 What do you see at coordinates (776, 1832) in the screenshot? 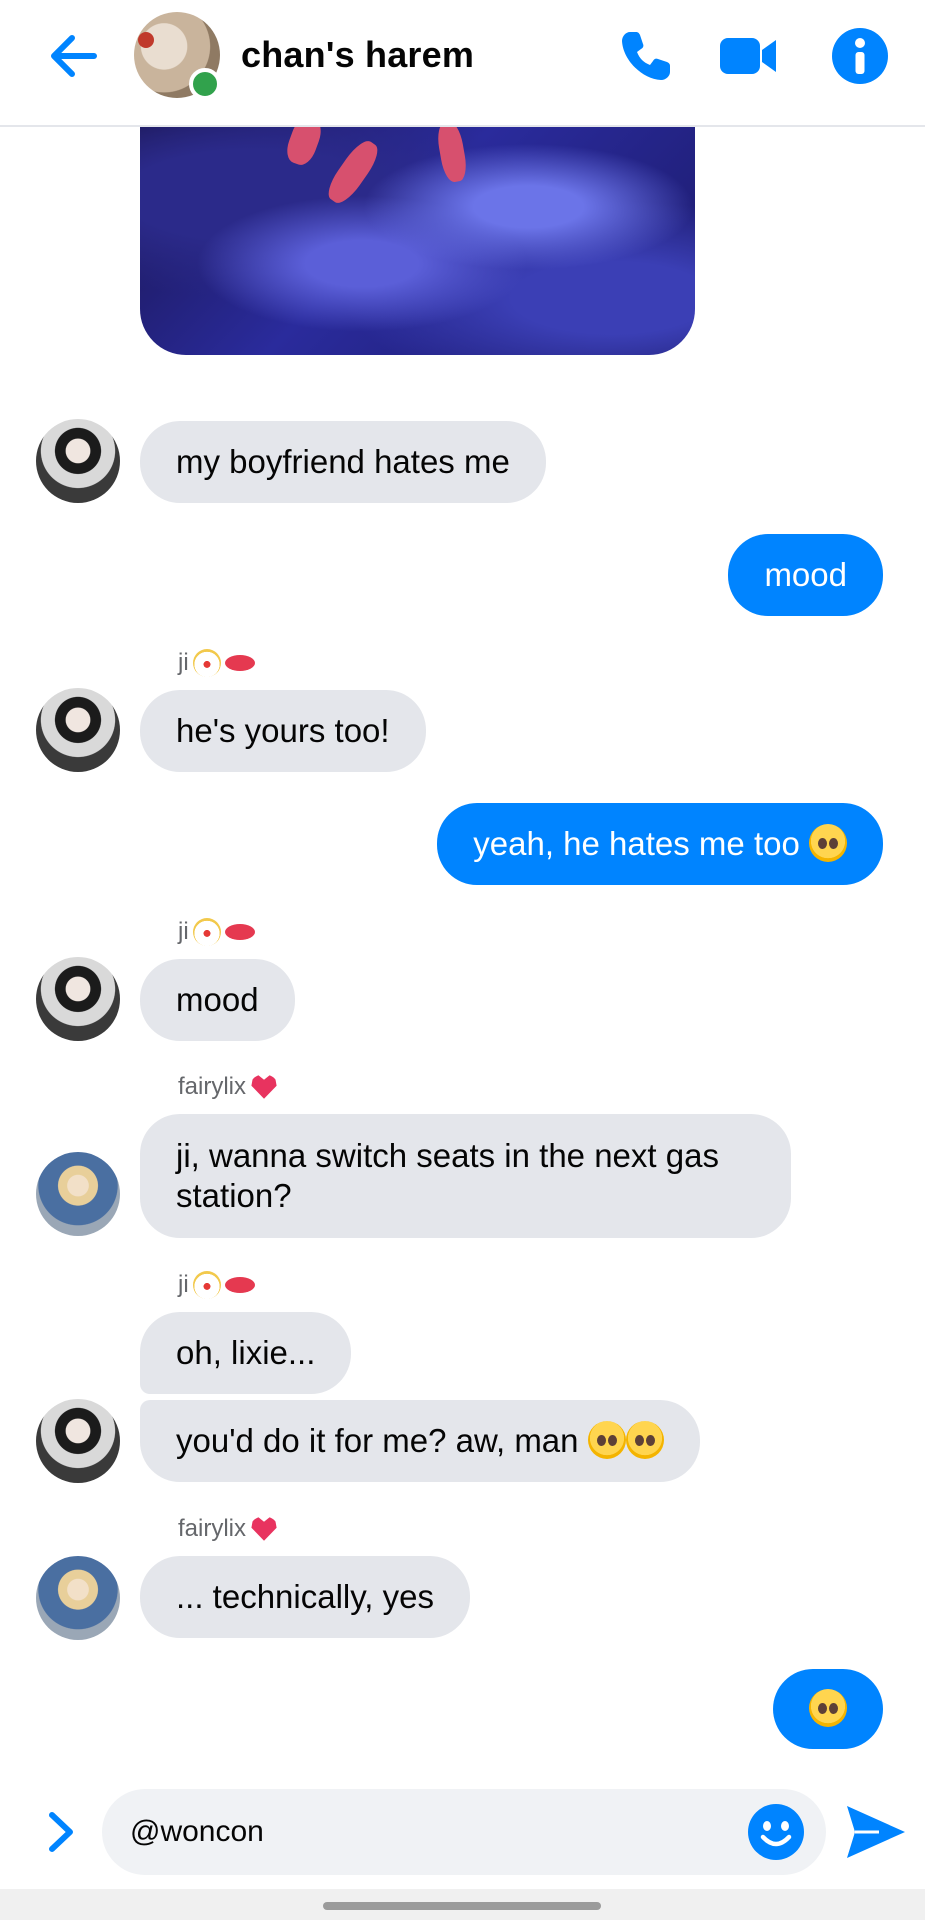
I see `smiley-icon` at bounding box center [776, 1832].